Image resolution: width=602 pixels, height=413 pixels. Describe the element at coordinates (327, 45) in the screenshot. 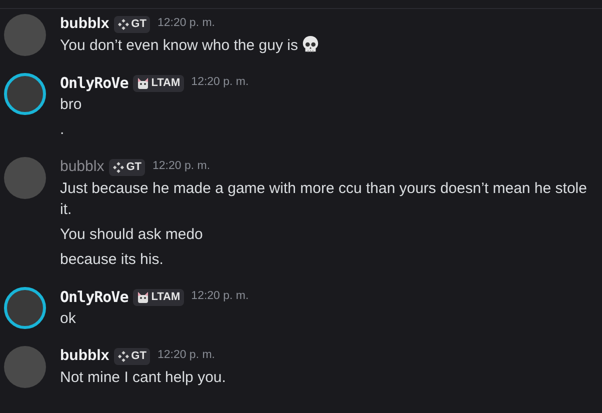

I see `message-text: You don’t even know who the guy is` at that location.